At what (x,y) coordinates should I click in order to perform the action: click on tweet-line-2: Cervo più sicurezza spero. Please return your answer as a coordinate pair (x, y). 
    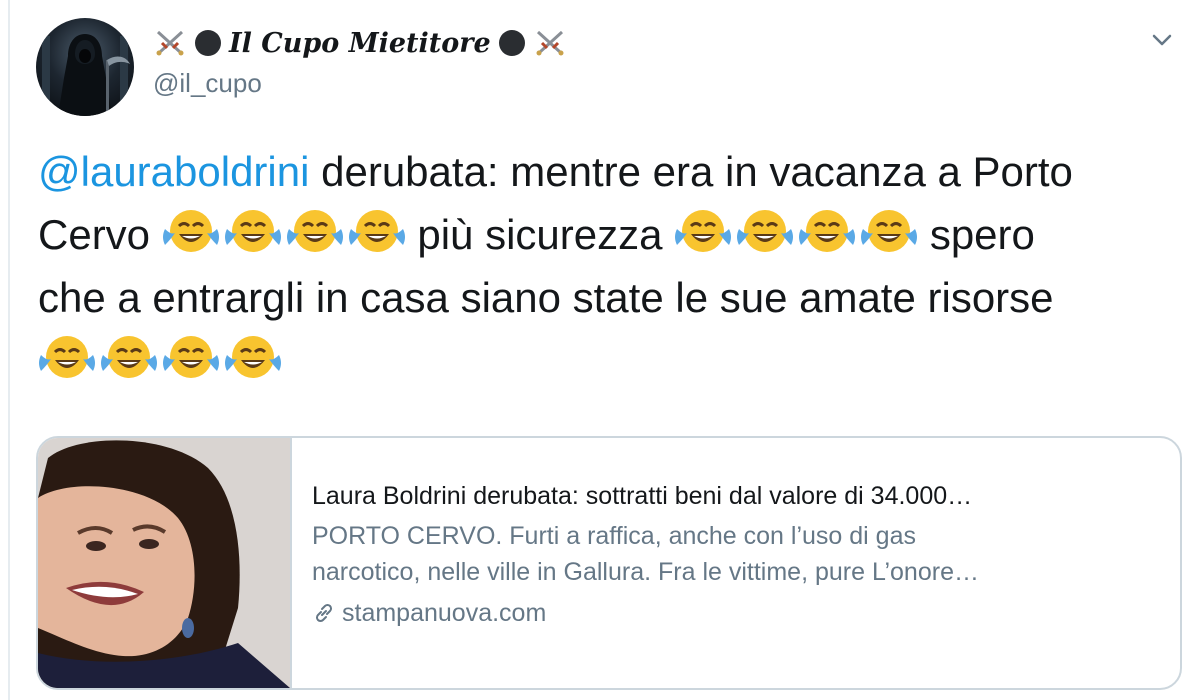
    Looking at the image, I should click on (613, 234).